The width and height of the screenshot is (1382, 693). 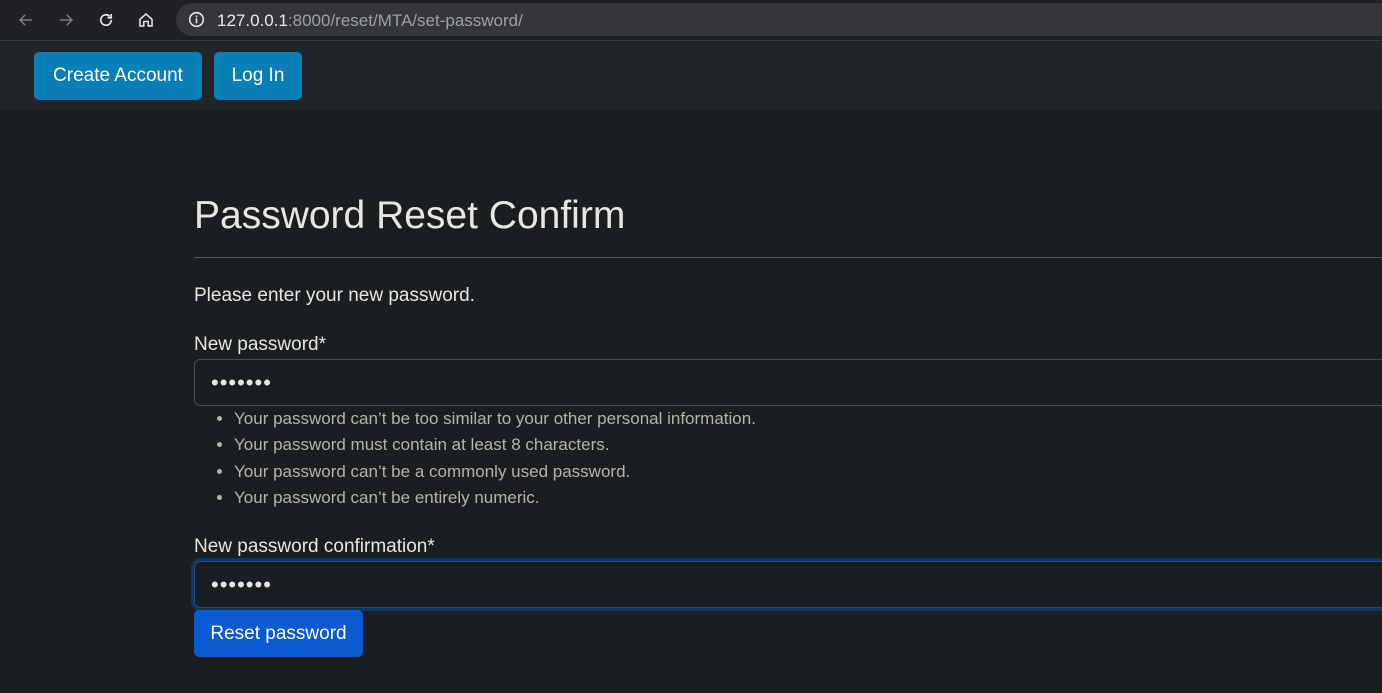 What do you see at coordinates (260, 344) in the screenshot?
I see `new-password-label: New password*` at bounding box center [260, 344].